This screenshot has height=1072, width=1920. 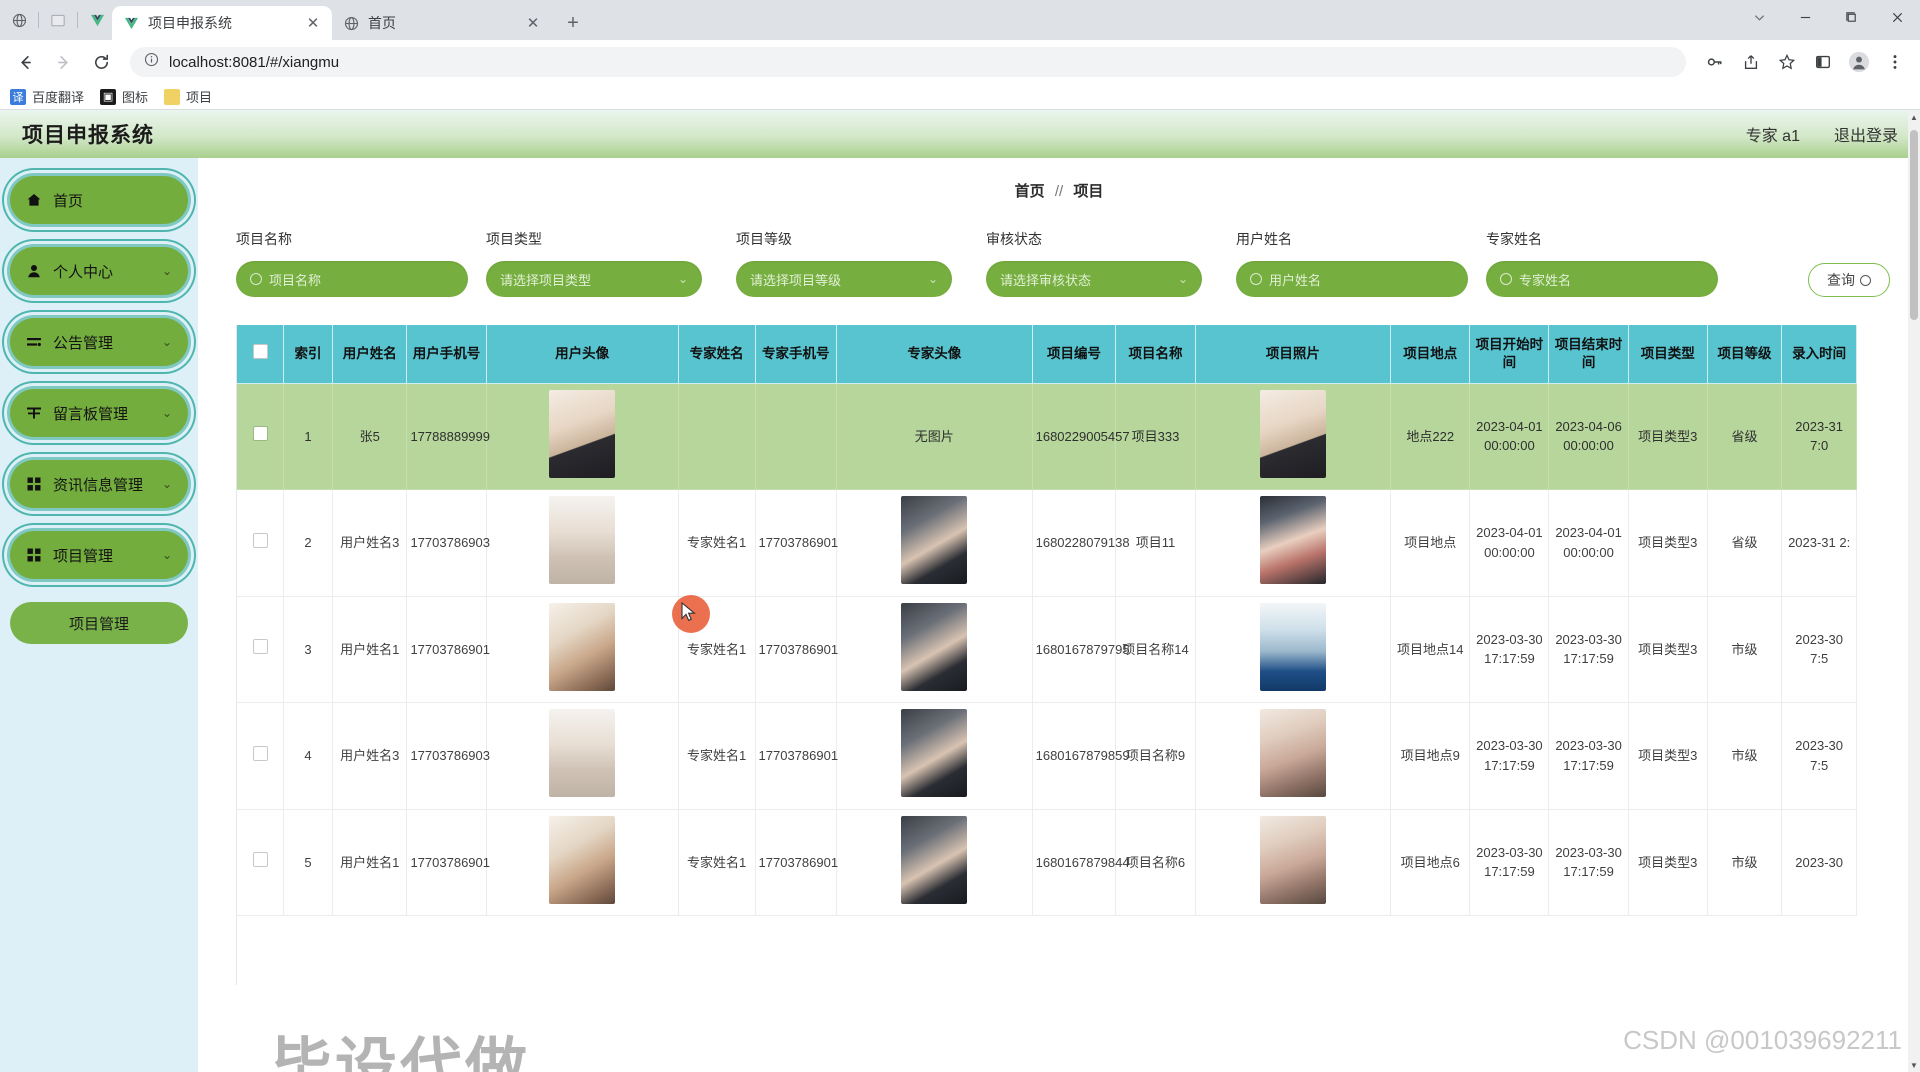 I want to click on project-type-select: 请选择项目类型 ⌄, so click(x=594, y=279).